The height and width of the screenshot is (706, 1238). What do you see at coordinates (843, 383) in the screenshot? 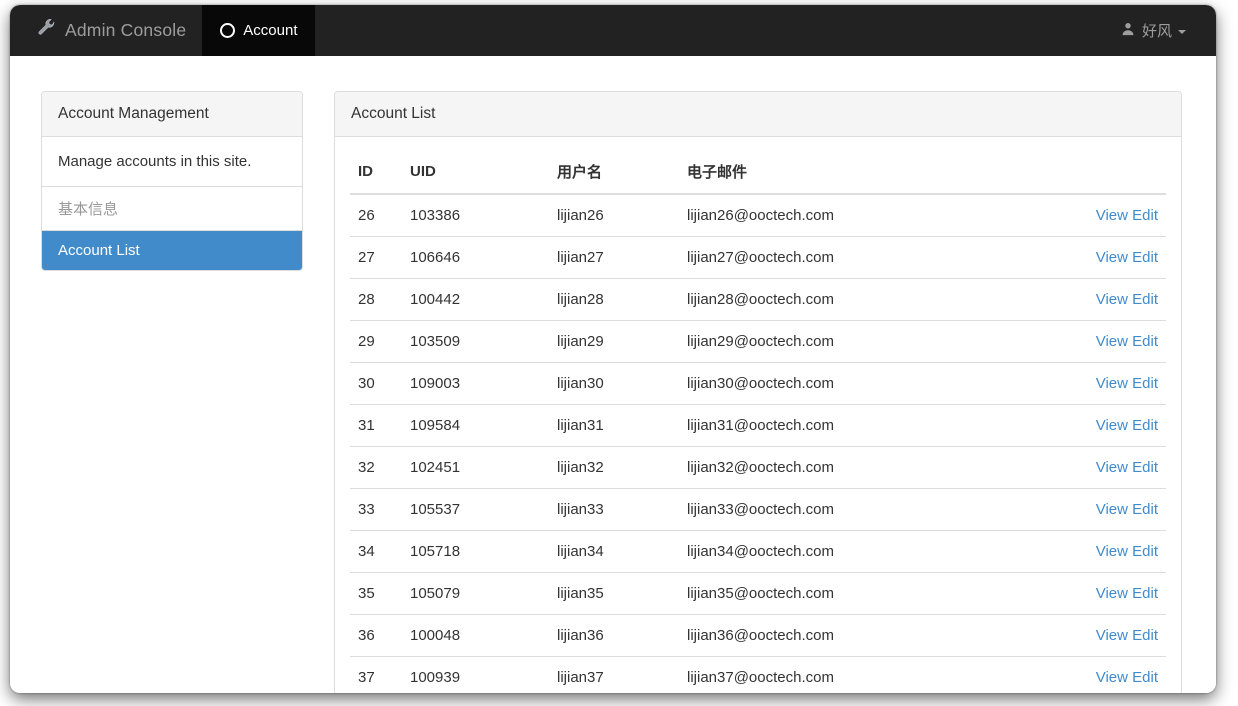
I see `cell-email: lijian30@ooctech.com` at bounding box center [843, 383].